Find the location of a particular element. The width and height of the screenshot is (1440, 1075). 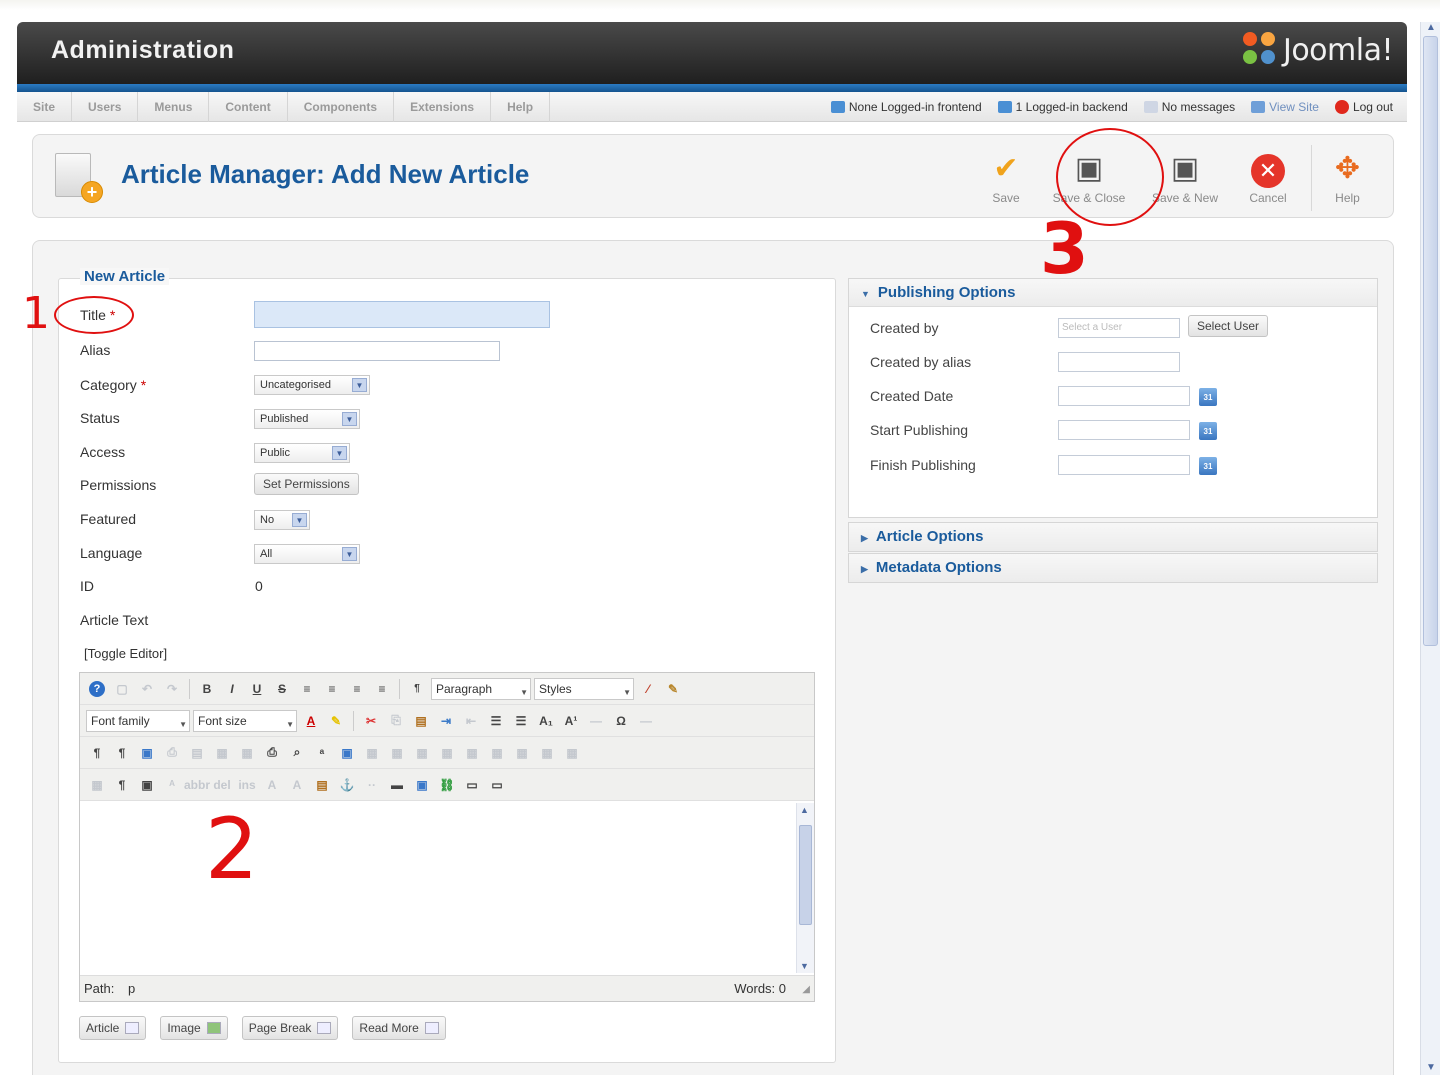

copy-icon: ⎘ is located at coordinates (396, 721).